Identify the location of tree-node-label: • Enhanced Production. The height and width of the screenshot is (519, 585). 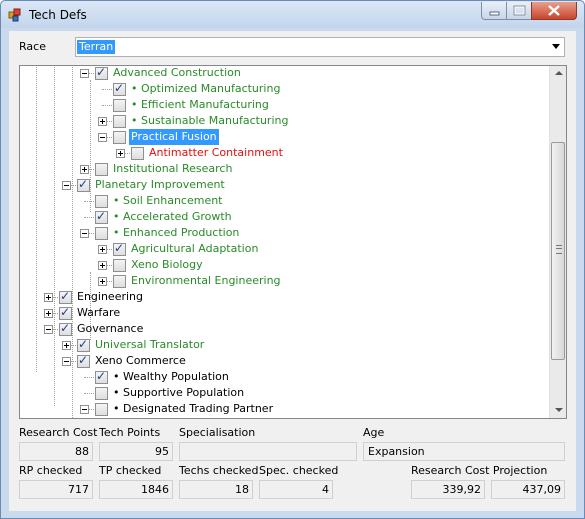
(176, 233).